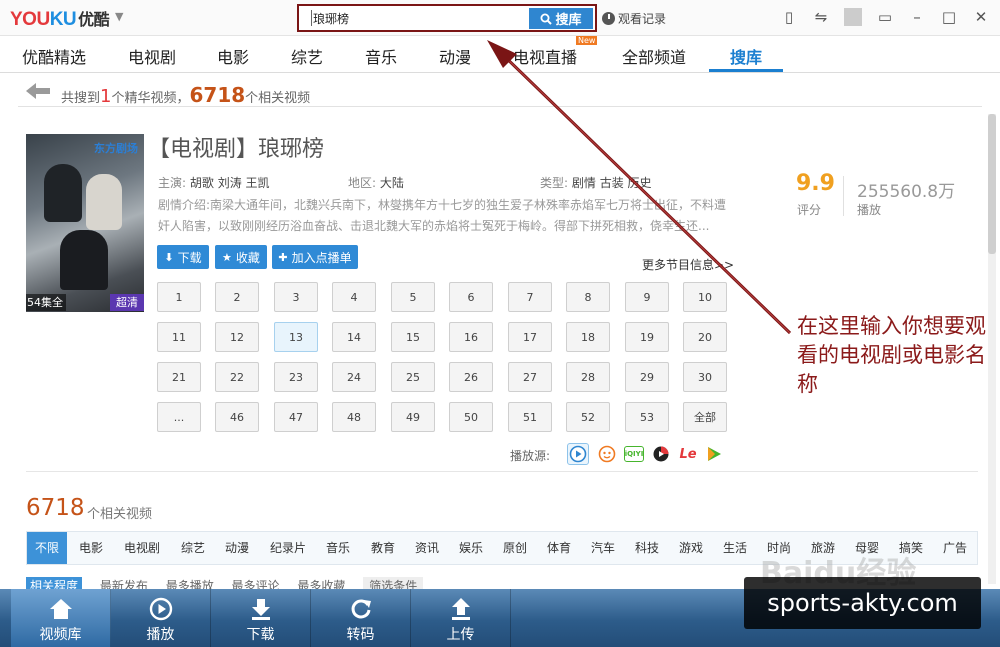 Image resolution: width=1000 pixels, height=647 pixels. What do you see at coordinates (236, 147) in the screenshot?
I see `show-title: 【电视剧】琅琊榜` at bounding box center [236, 147].